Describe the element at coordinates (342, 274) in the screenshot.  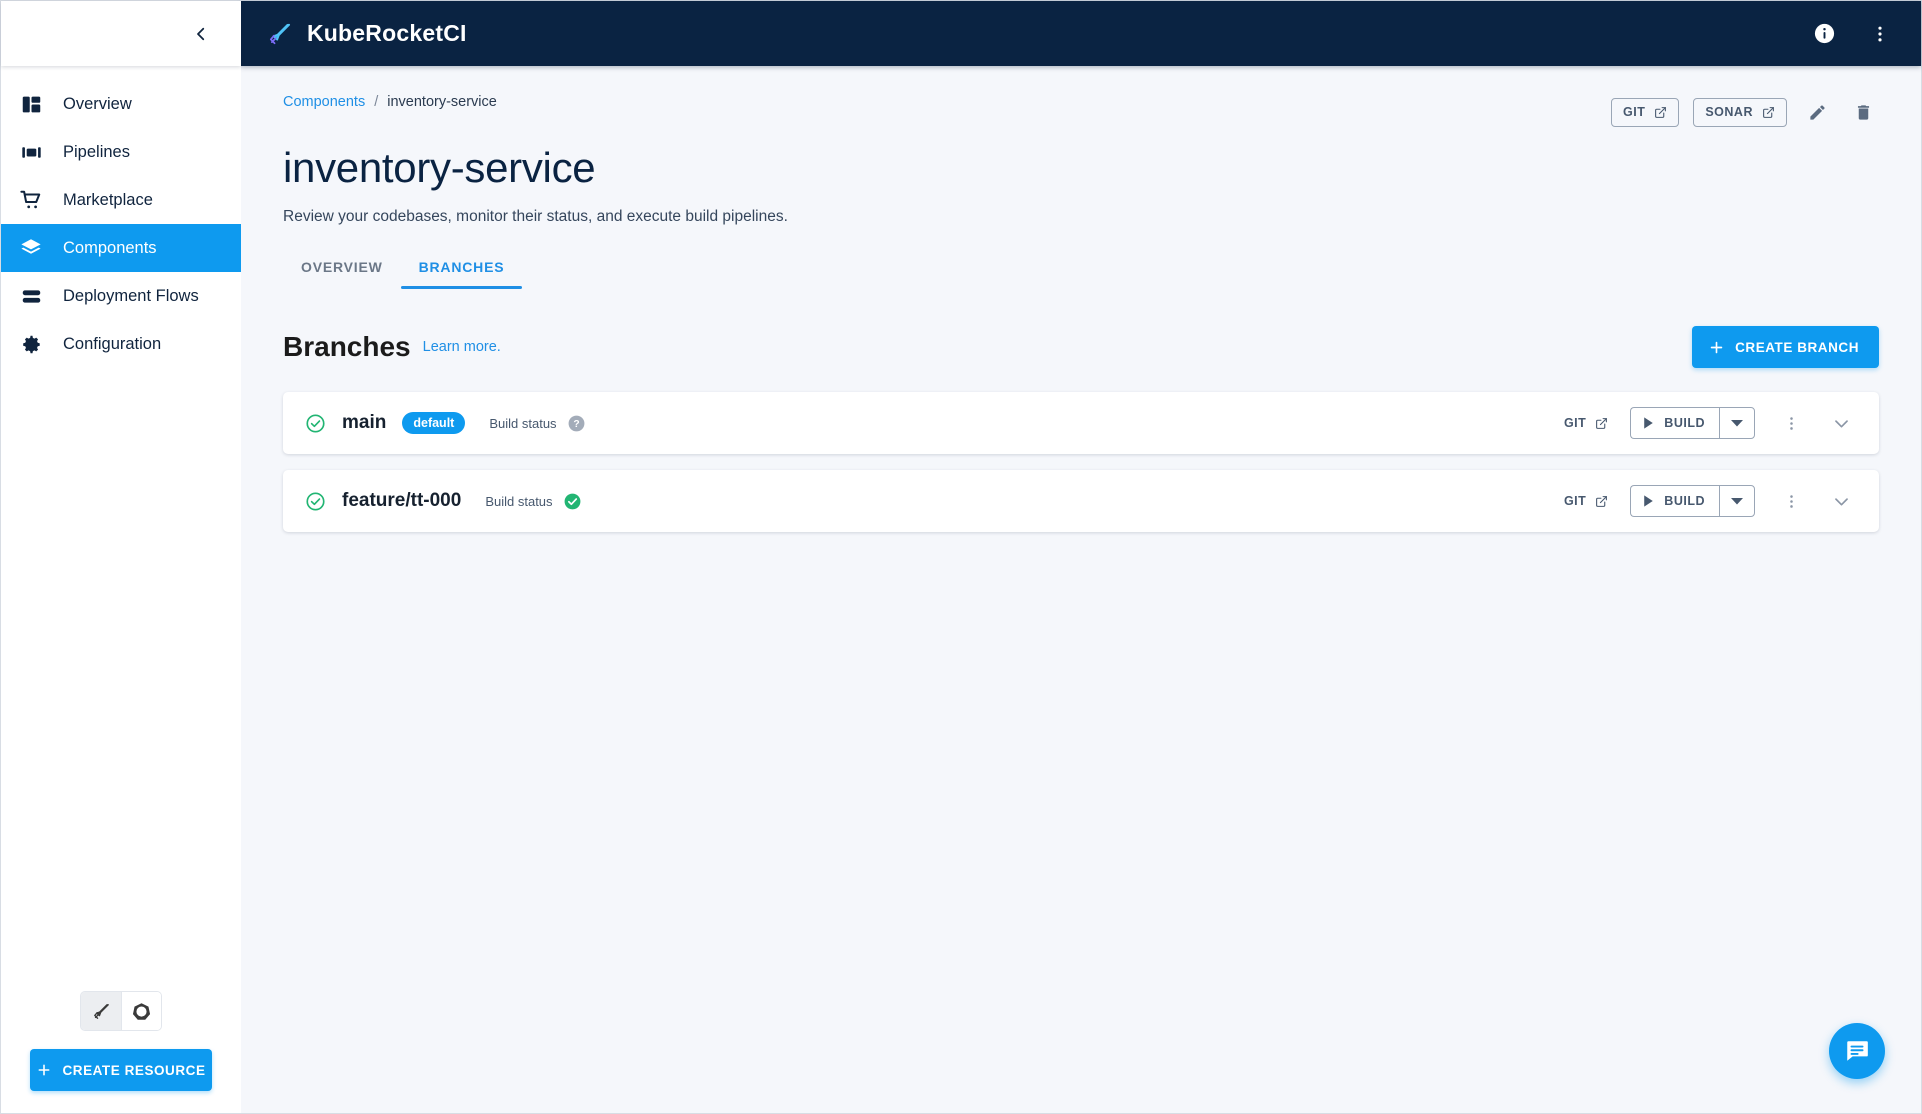
I see `tab-overview: OVERVIEW` at that location.